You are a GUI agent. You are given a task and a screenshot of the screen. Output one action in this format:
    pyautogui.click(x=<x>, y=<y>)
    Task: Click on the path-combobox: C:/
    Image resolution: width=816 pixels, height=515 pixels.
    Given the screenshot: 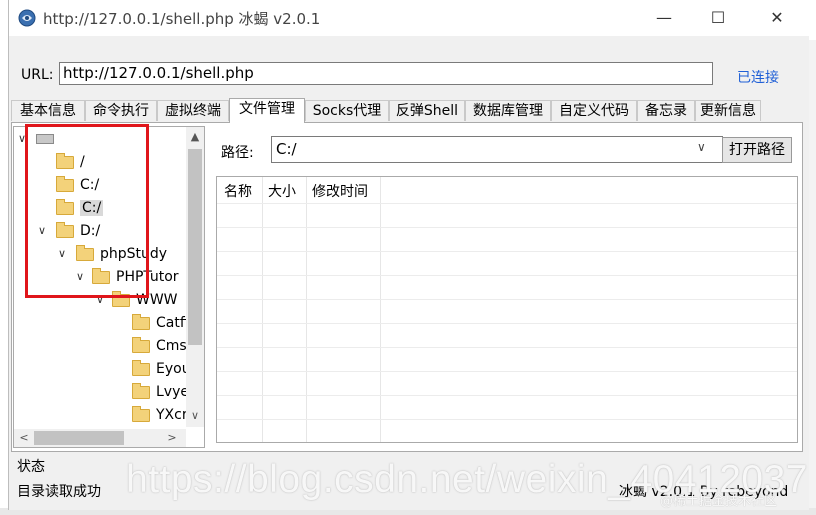 What is the action you would take?
    pyautogui.click(x=497, y=149)
    